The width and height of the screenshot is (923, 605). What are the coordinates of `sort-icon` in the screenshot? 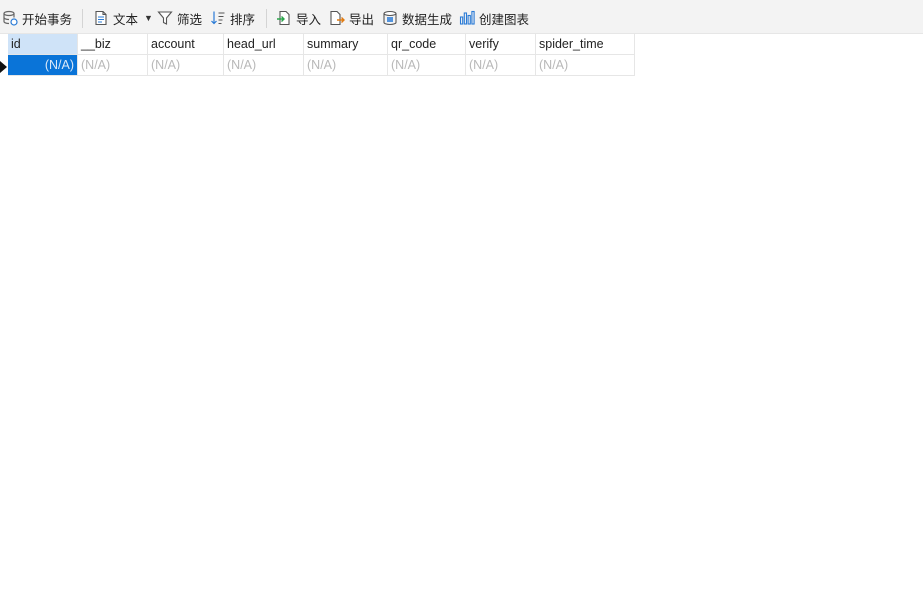 It's located at (218, 18).